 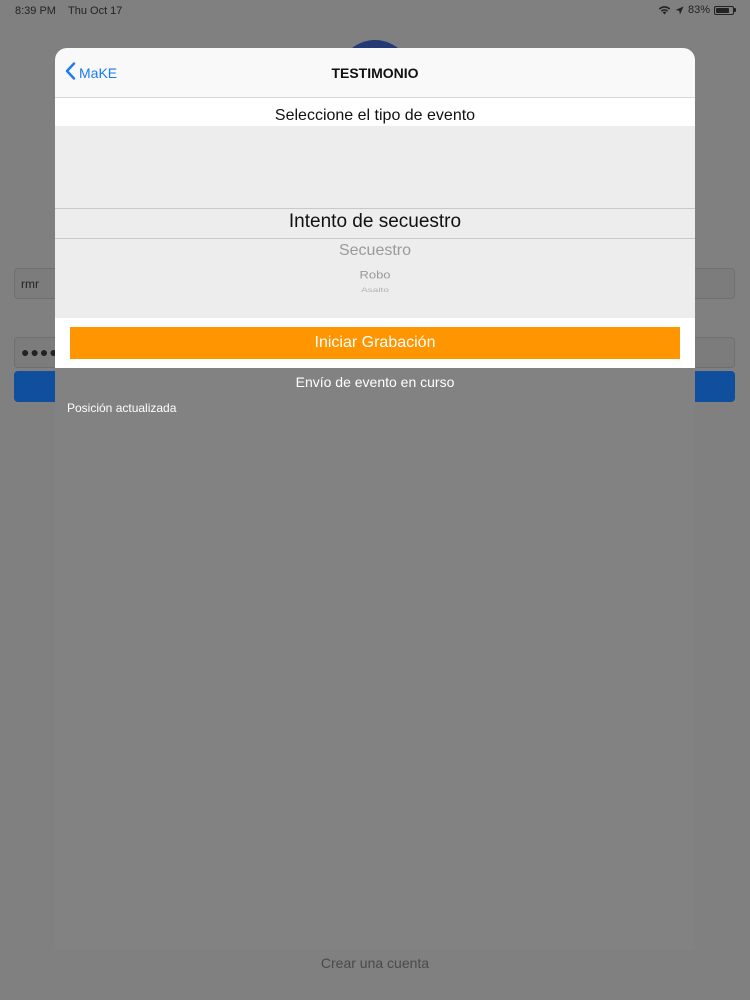 What do you see at coordinates (375, 251) in the screenshot?
I see `picker-option: Secuestro` at bounding box center [375, 251].